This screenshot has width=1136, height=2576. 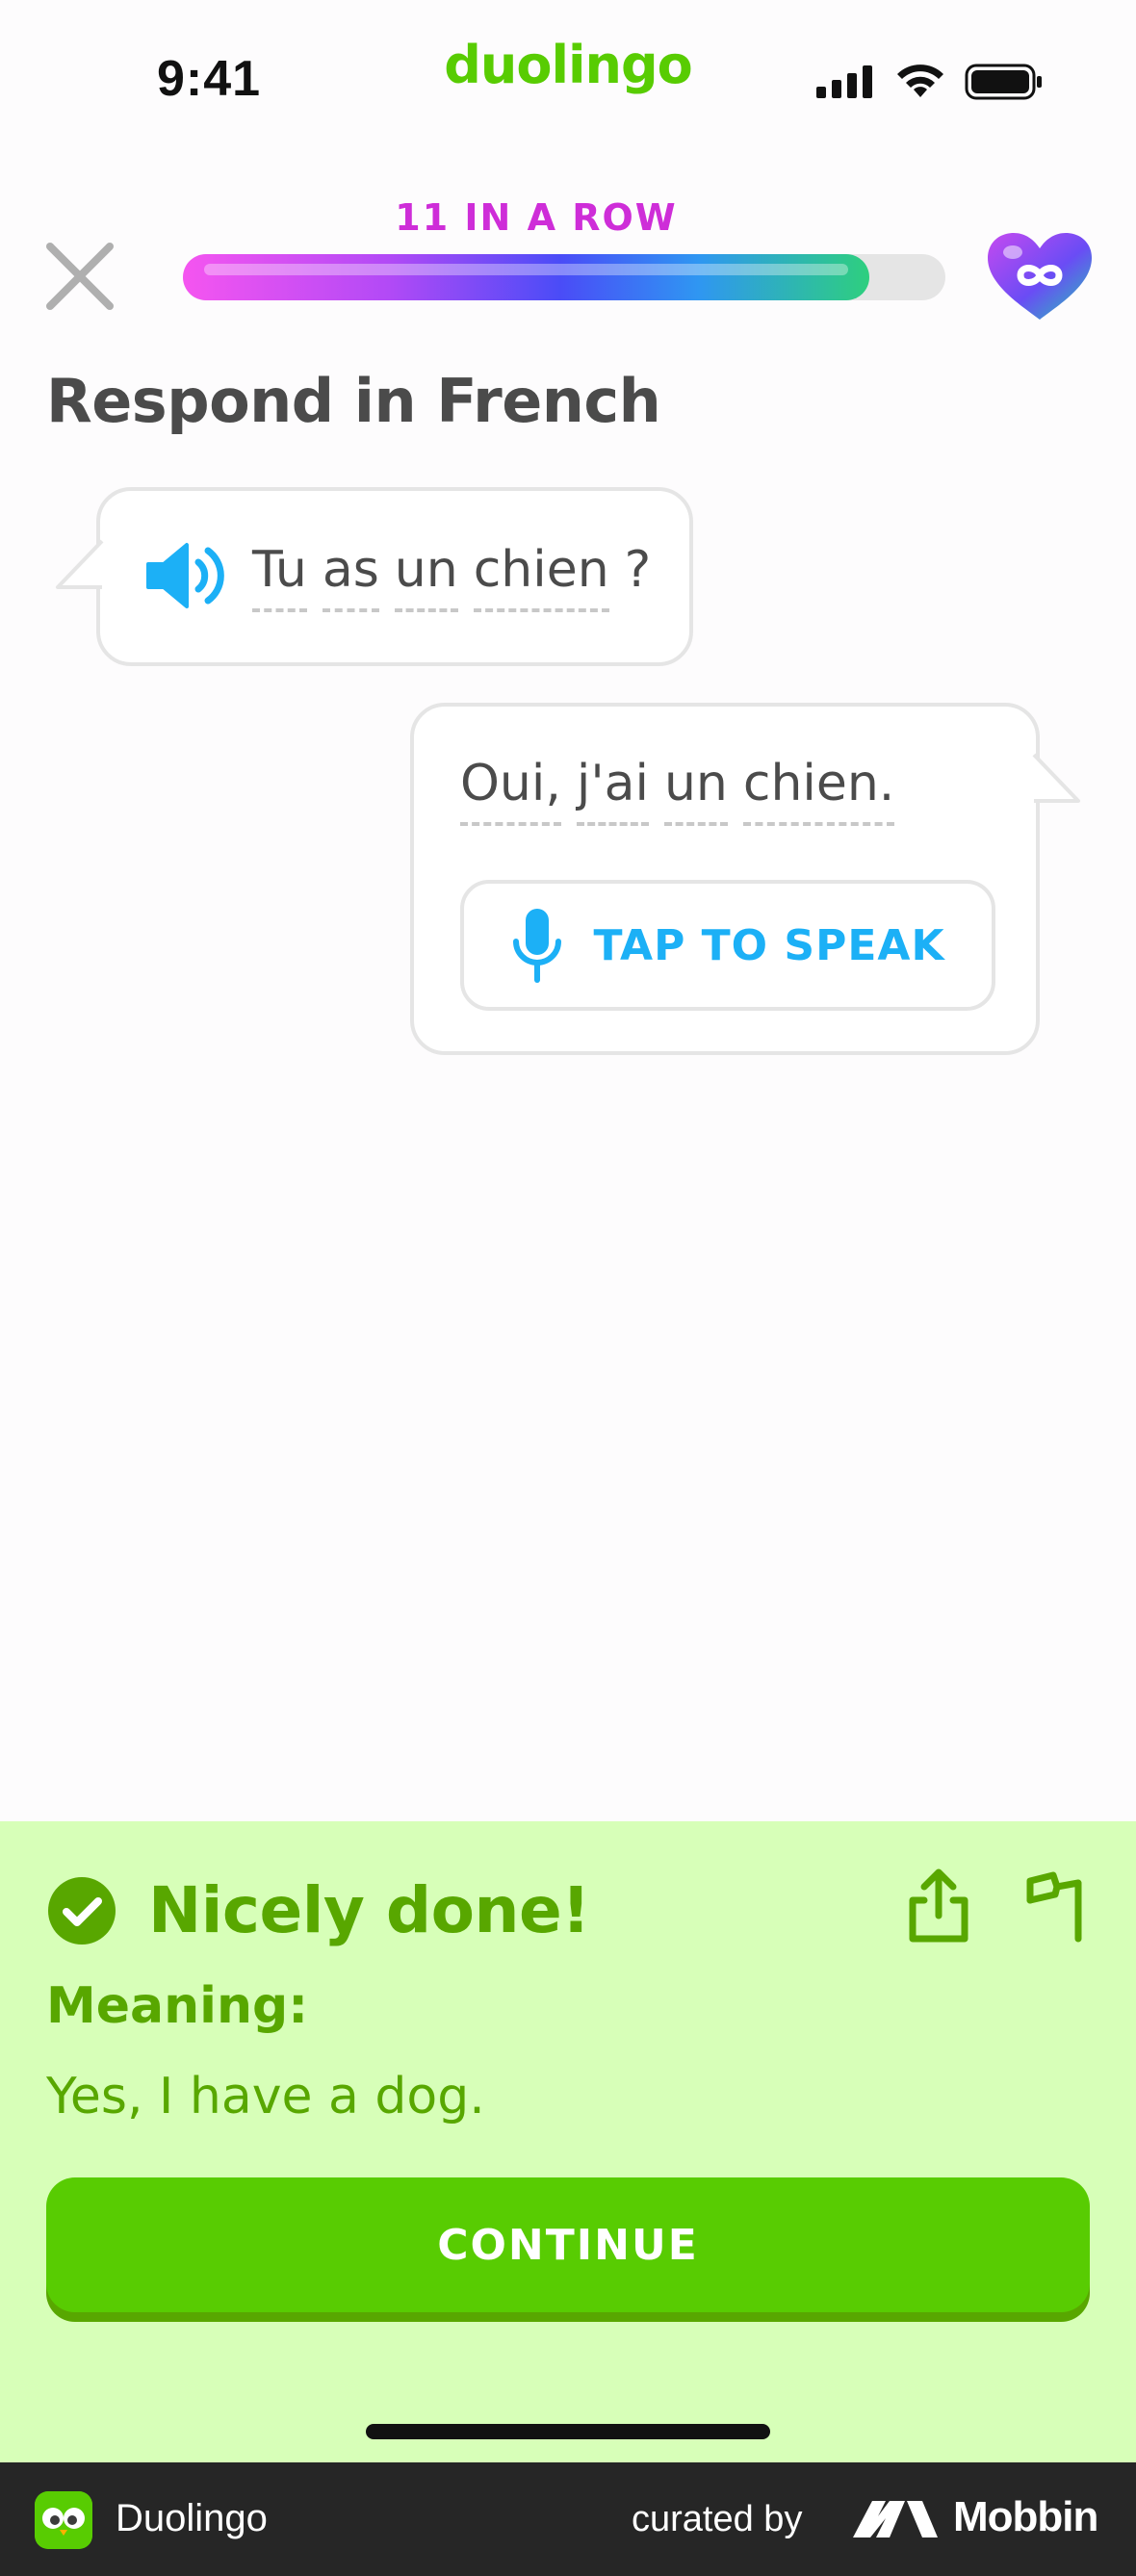 I want to click on infinite-heart-icon, so click(x=1040, y=277).